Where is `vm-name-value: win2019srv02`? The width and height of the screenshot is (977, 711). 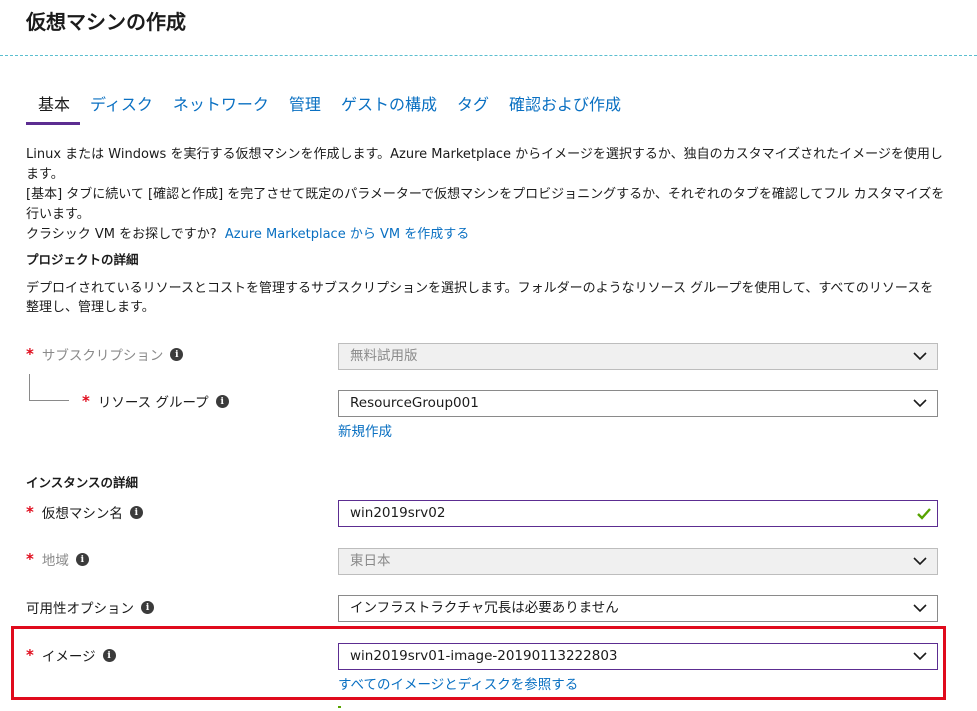 vm-name-value: win2019srv02 is located at coordinates (398, 513).